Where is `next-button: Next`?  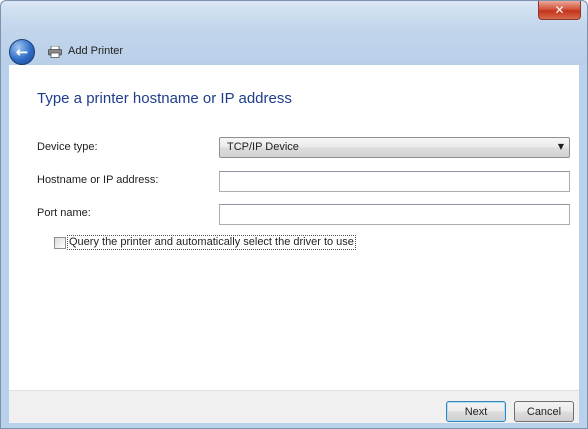
next-button: Next is located at coordinates (476, 411).